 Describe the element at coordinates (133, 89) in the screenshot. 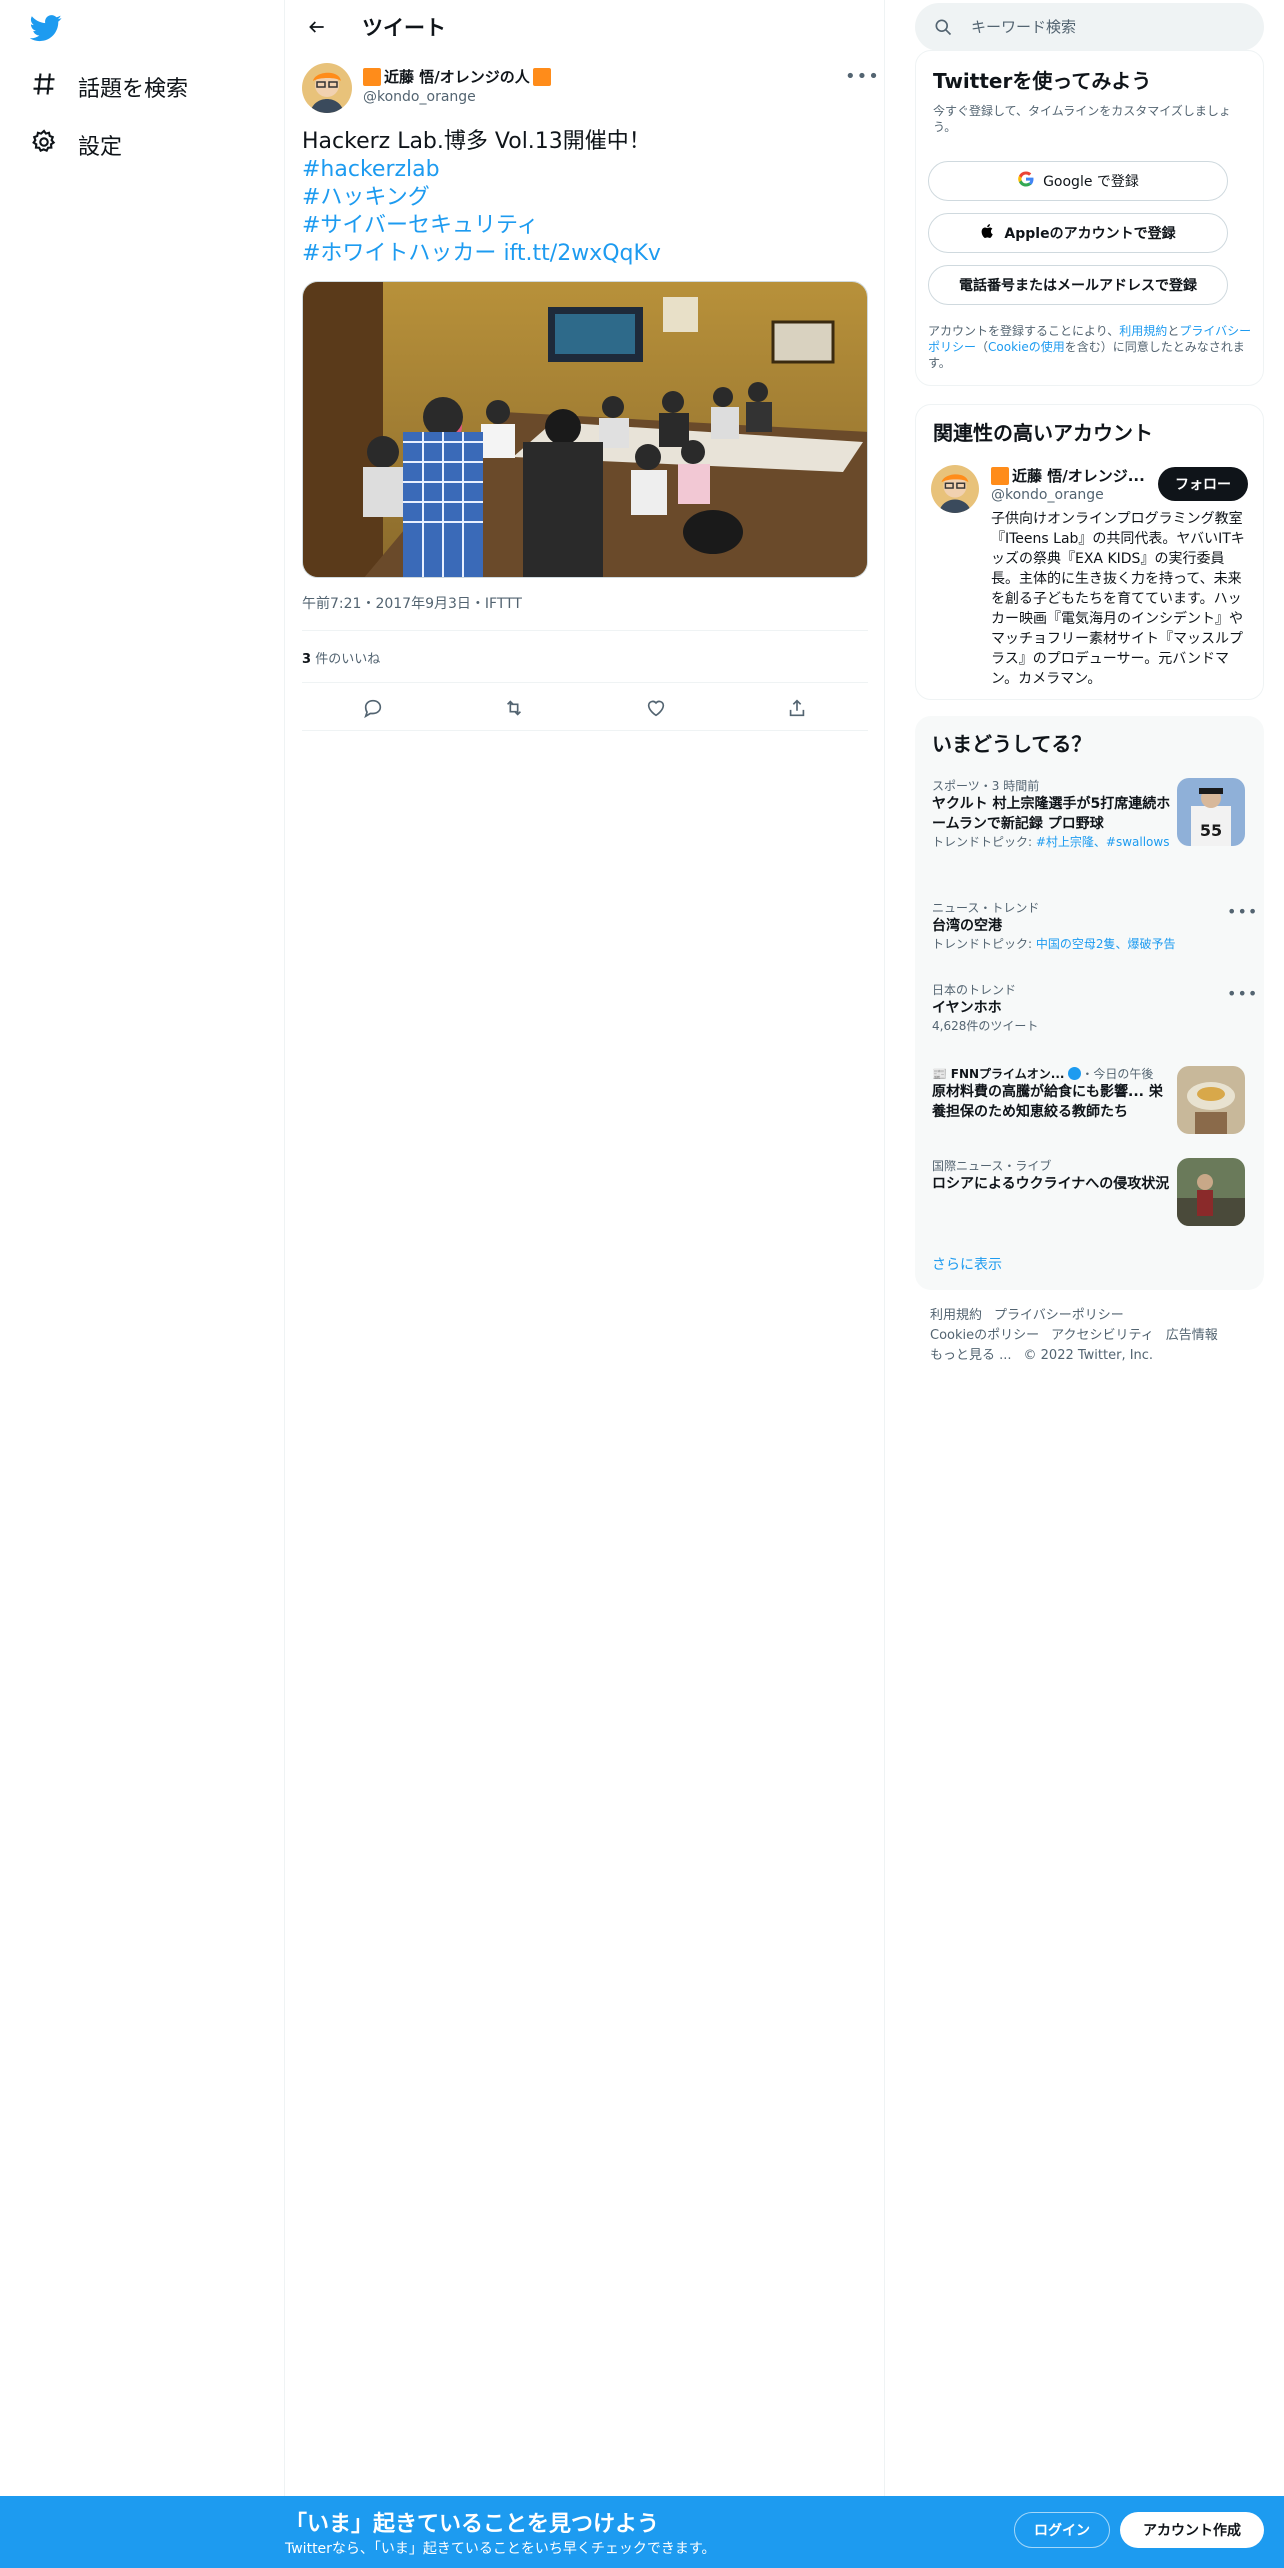

I see `nav-item-label: 話題を検索` at that location.